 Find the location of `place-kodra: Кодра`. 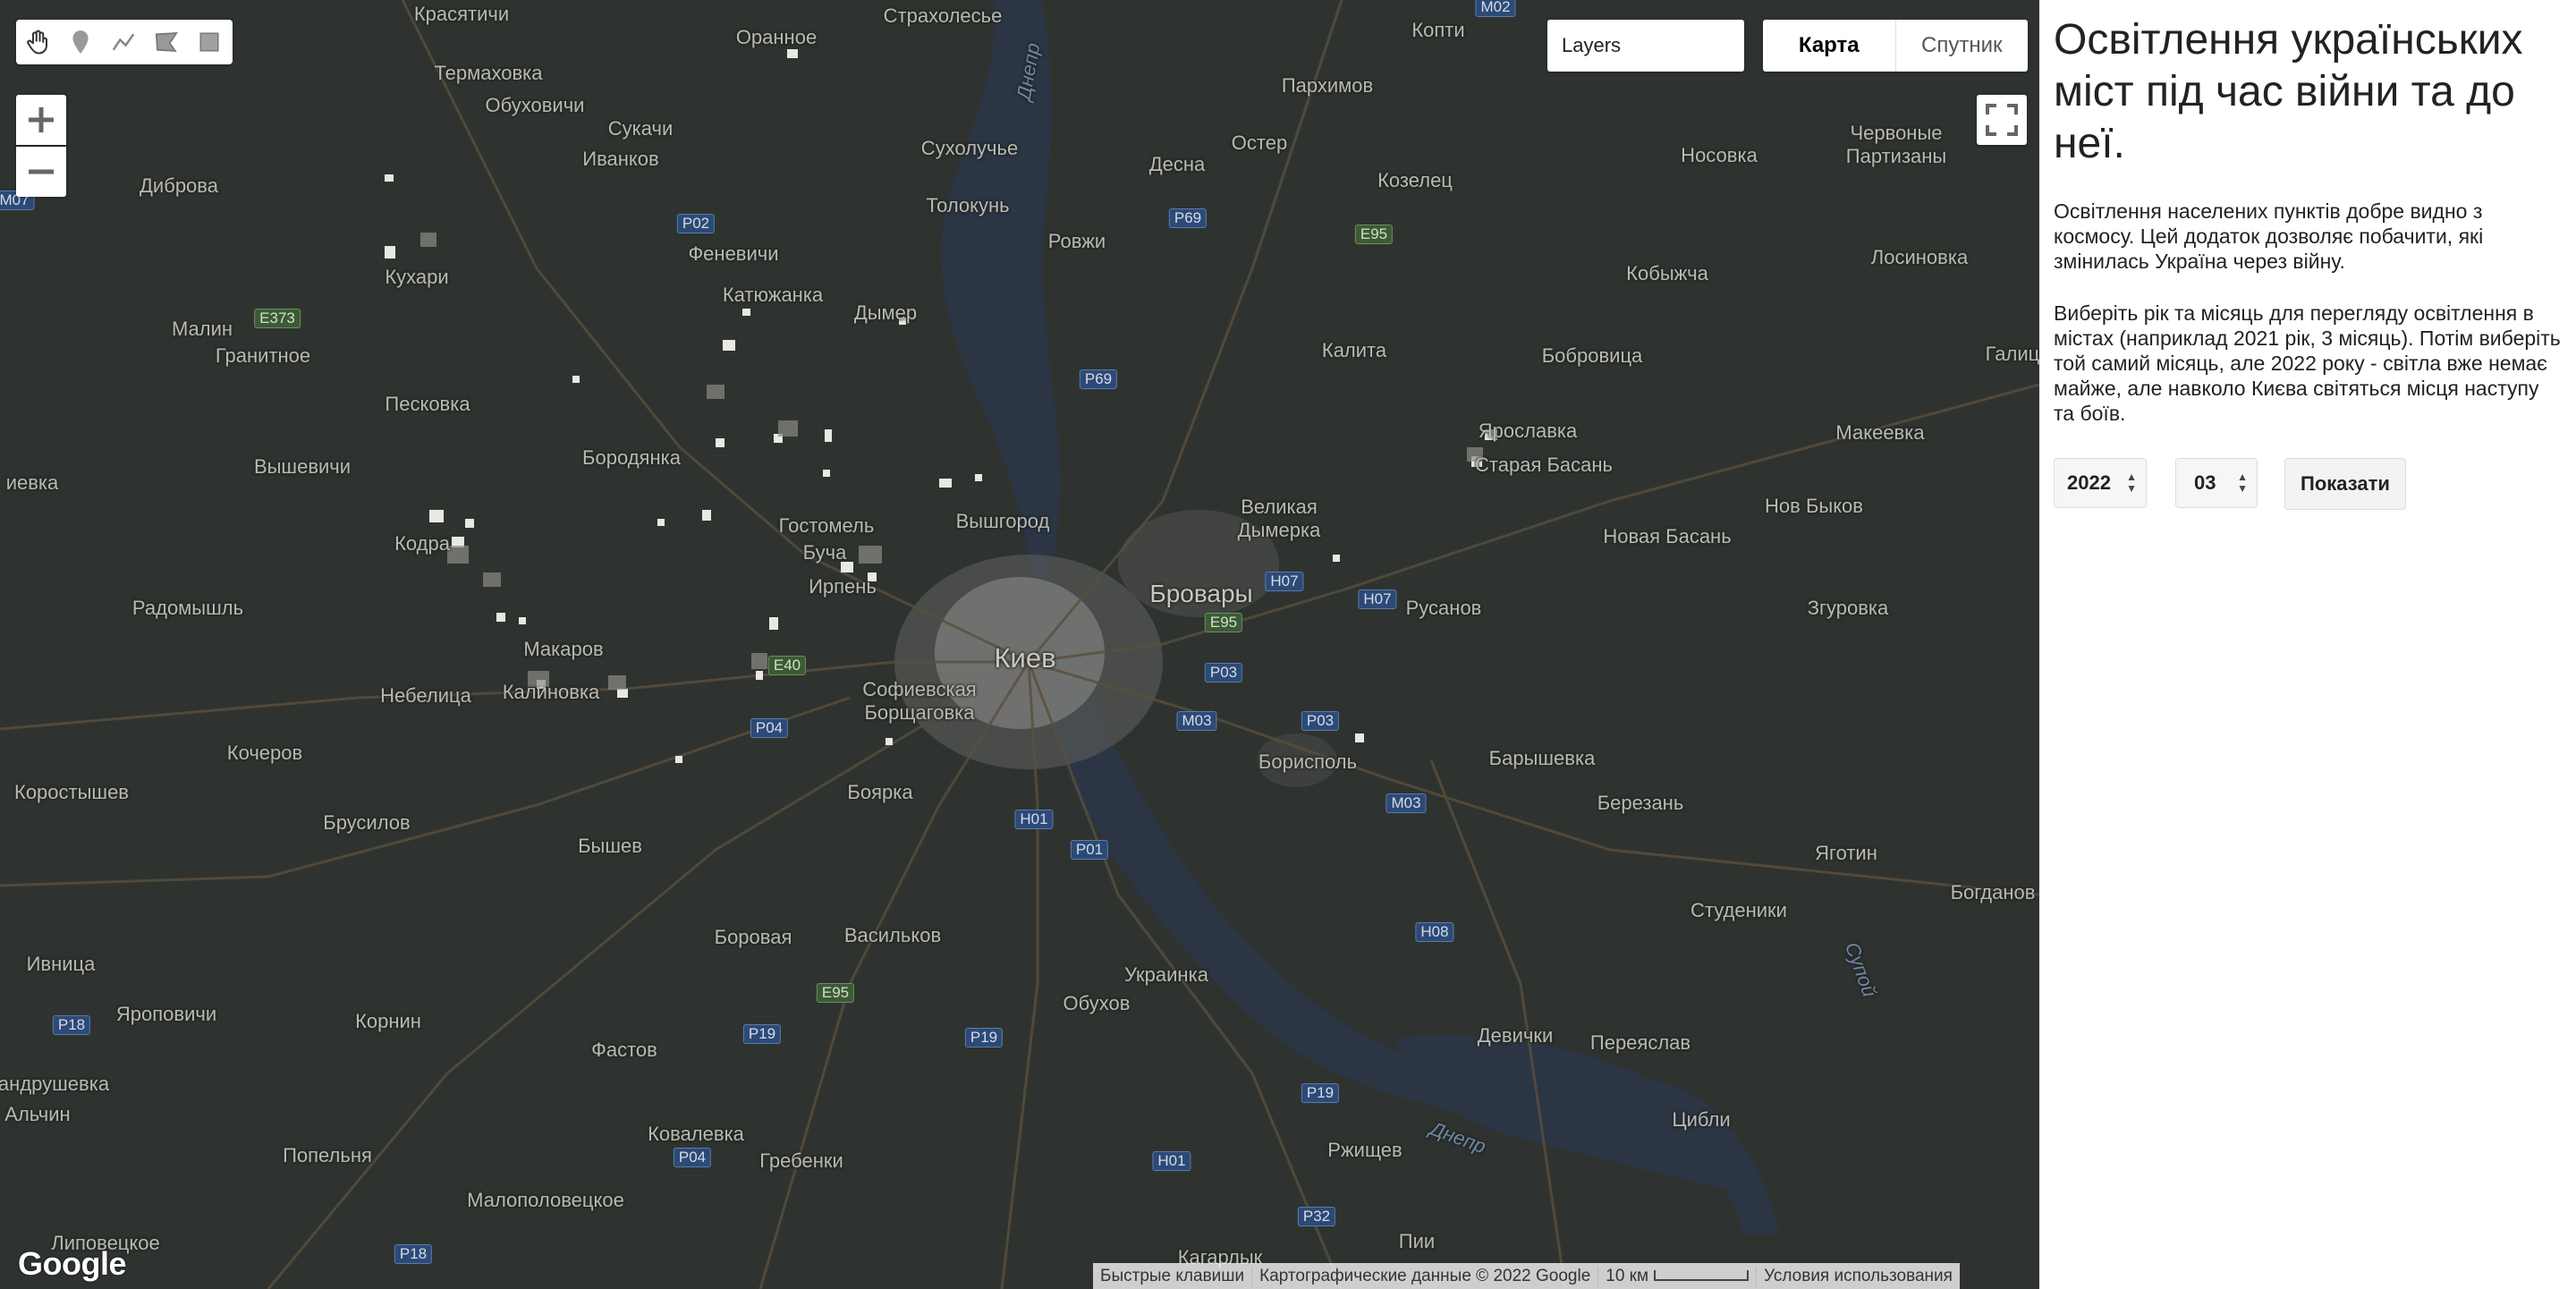

place-kodra: Кодра is located at coordinates (422, 543).